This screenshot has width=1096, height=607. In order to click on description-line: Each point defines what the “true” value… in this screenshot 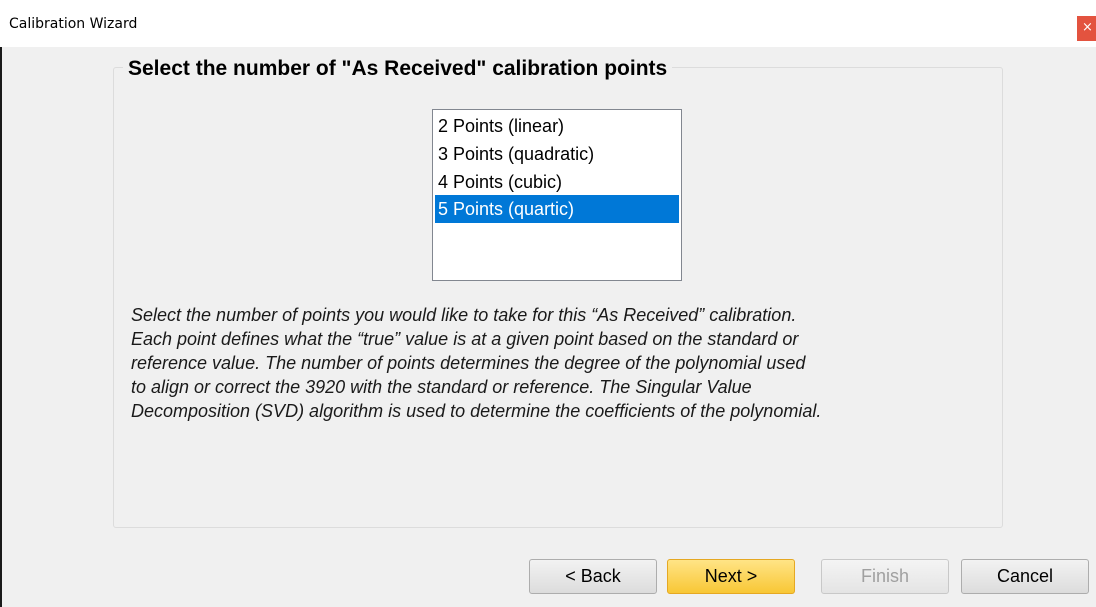, I will do `click(465, 339)`.